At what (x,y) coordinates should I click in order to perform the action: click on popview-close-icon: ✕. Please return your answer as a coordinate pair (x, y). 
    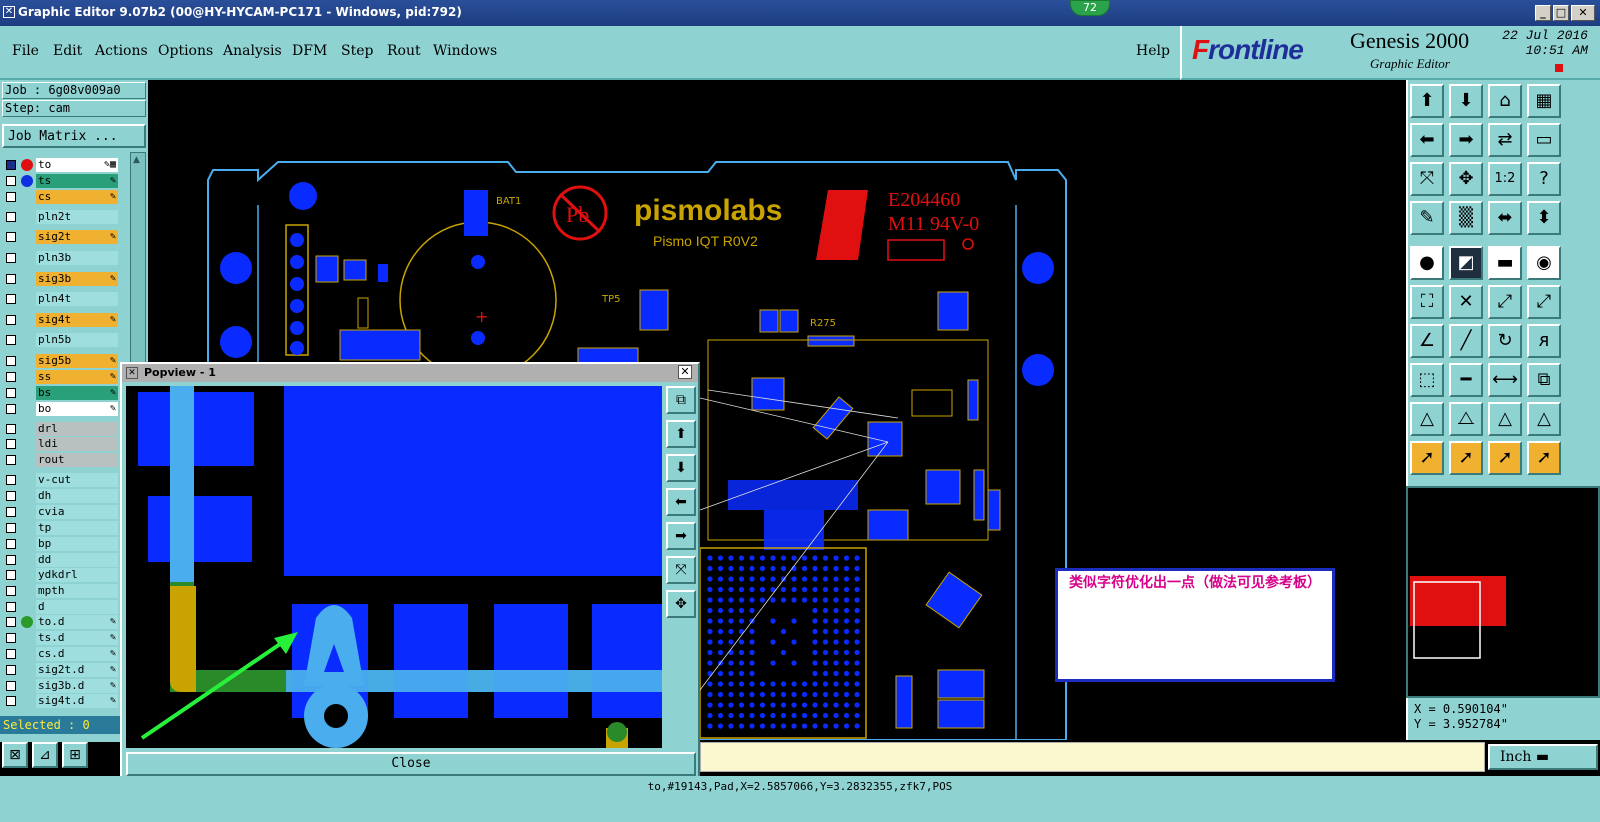
    Looking at the image, I should click on (685, 372).